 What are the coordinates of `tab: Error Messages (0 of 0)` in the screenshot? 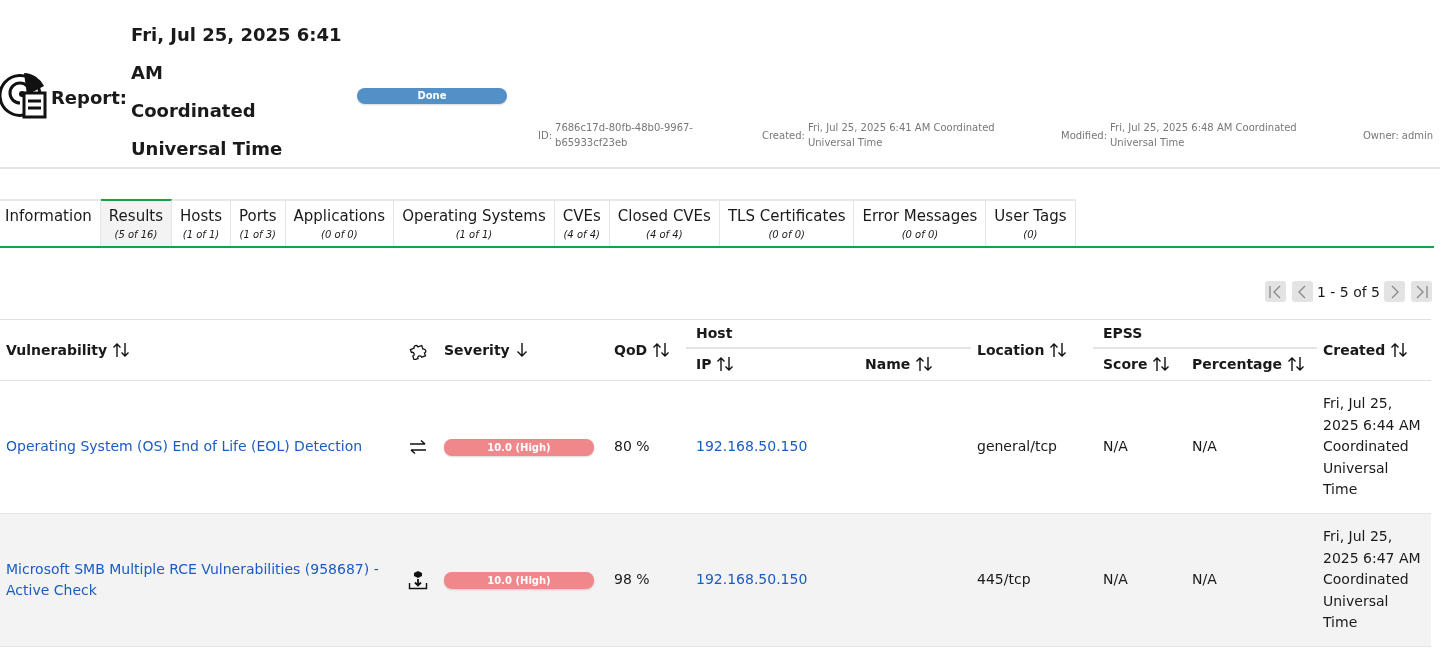 It's located at (920, 222).